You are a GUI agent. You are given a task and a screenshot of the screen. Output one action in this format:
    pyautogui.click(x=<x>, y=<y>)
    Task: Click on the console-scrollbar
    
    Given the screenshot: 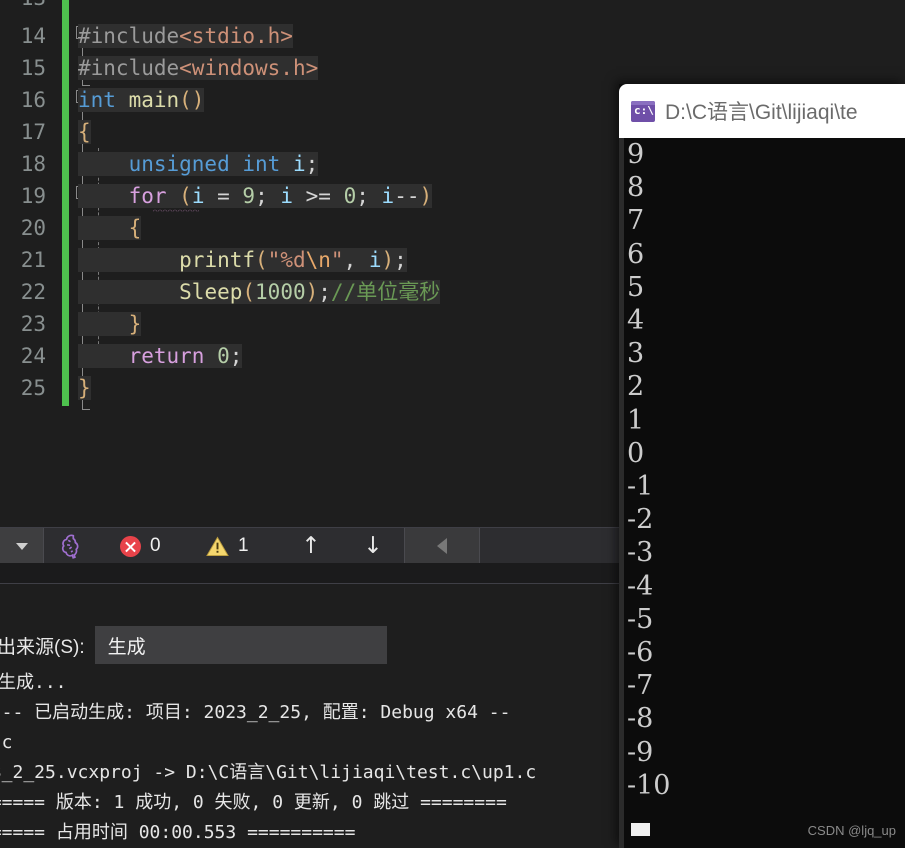 What is the action you would take?
    pyautogui.click(x=621, y=493)
    